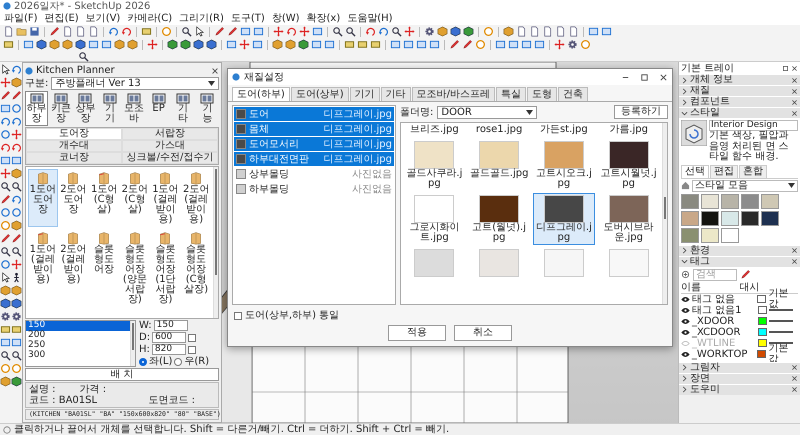 The width and height of the screenshot is (800, 435). Describe the element at coordinates (739, 389) in the screenshot. I see `section-header: 도우미` at that location.